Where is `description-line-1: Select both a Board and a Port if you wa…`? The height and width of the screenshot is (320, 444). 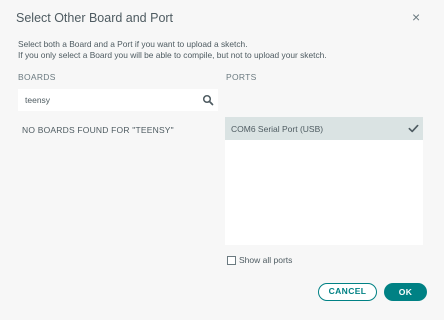
description-line-1: Select both a Board and a Port if you wa… is located at coordinates (133, 44).